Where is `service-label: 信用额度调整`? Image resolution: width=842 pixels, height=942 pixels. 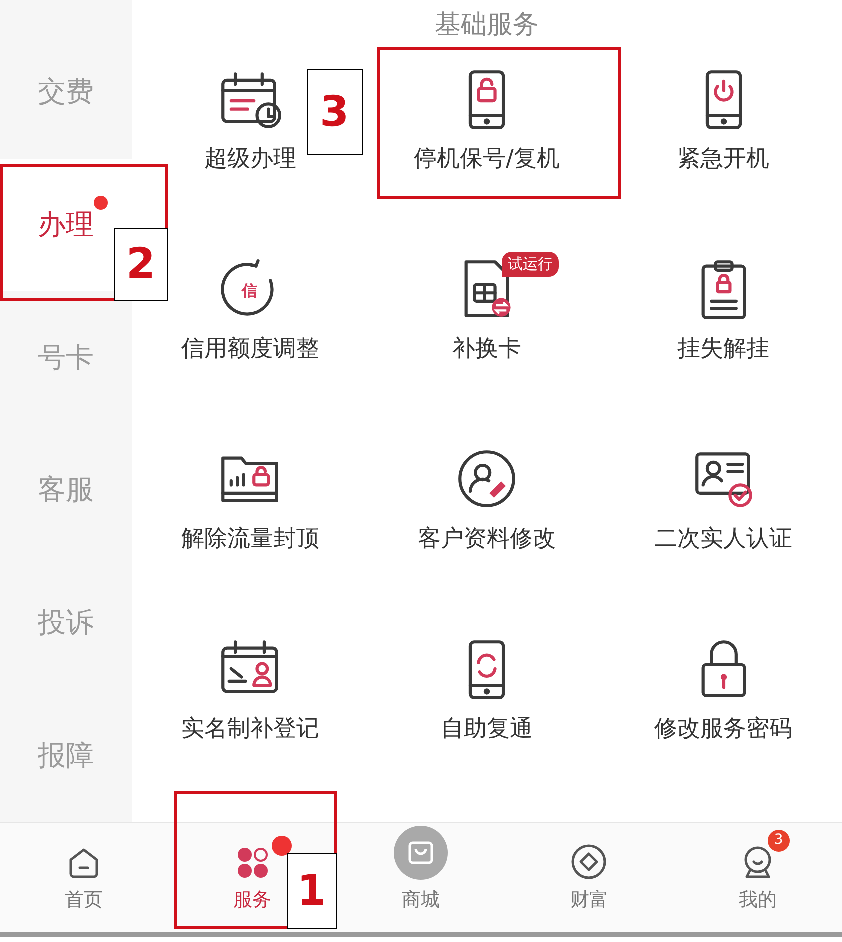
service-label: 信用额度调整 is located at coordinates (250, 349).